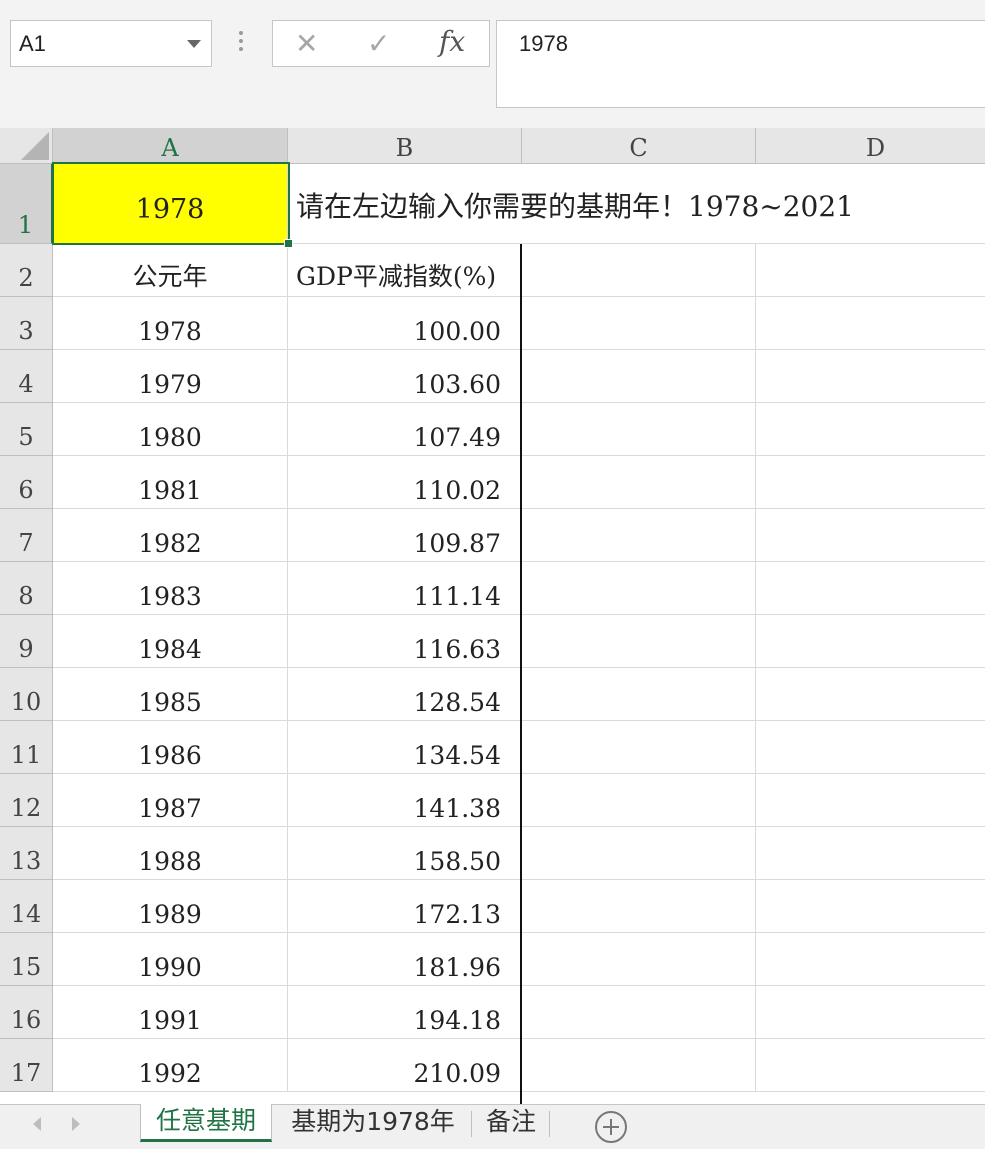 The width and height of the screenshot is (985, 1149). Describe the element at coordinates (405, 906) in the screenshot. I see `cell-gdp-deflator: 172.13` at that location.